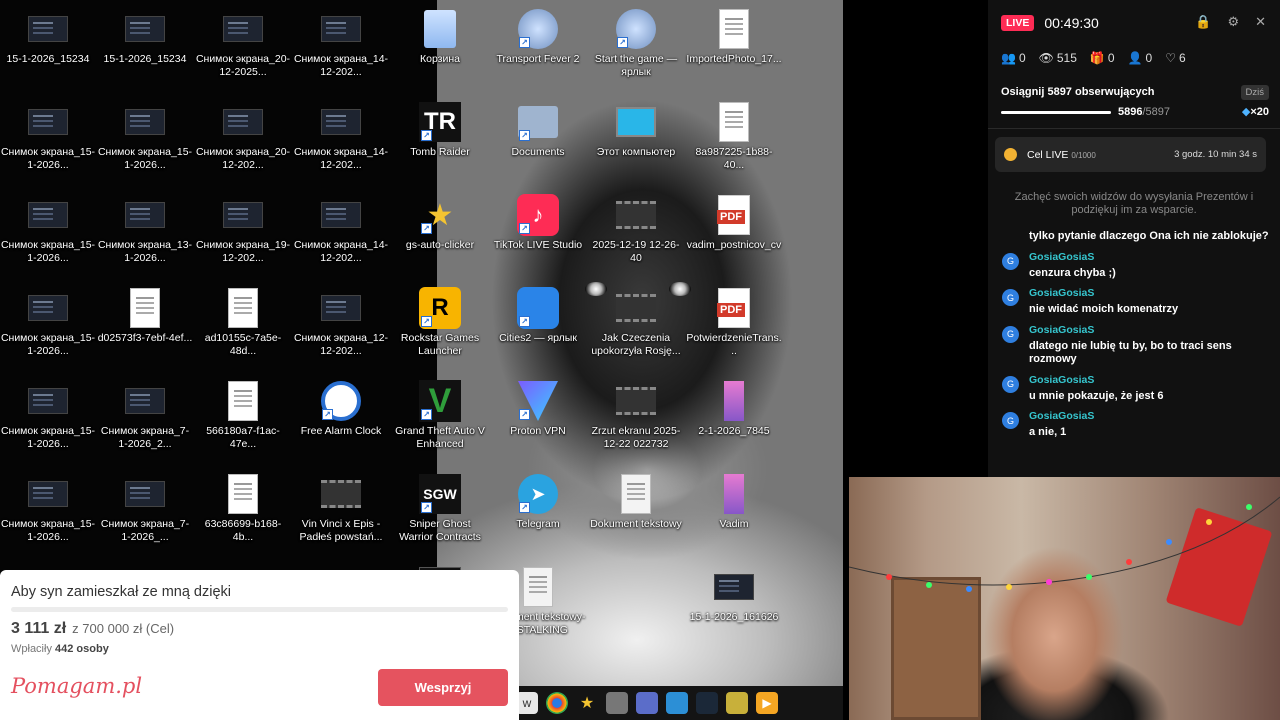  Describe the element at coordinates (707, 703) in the screenshot. I see `steam-icon` at that location.